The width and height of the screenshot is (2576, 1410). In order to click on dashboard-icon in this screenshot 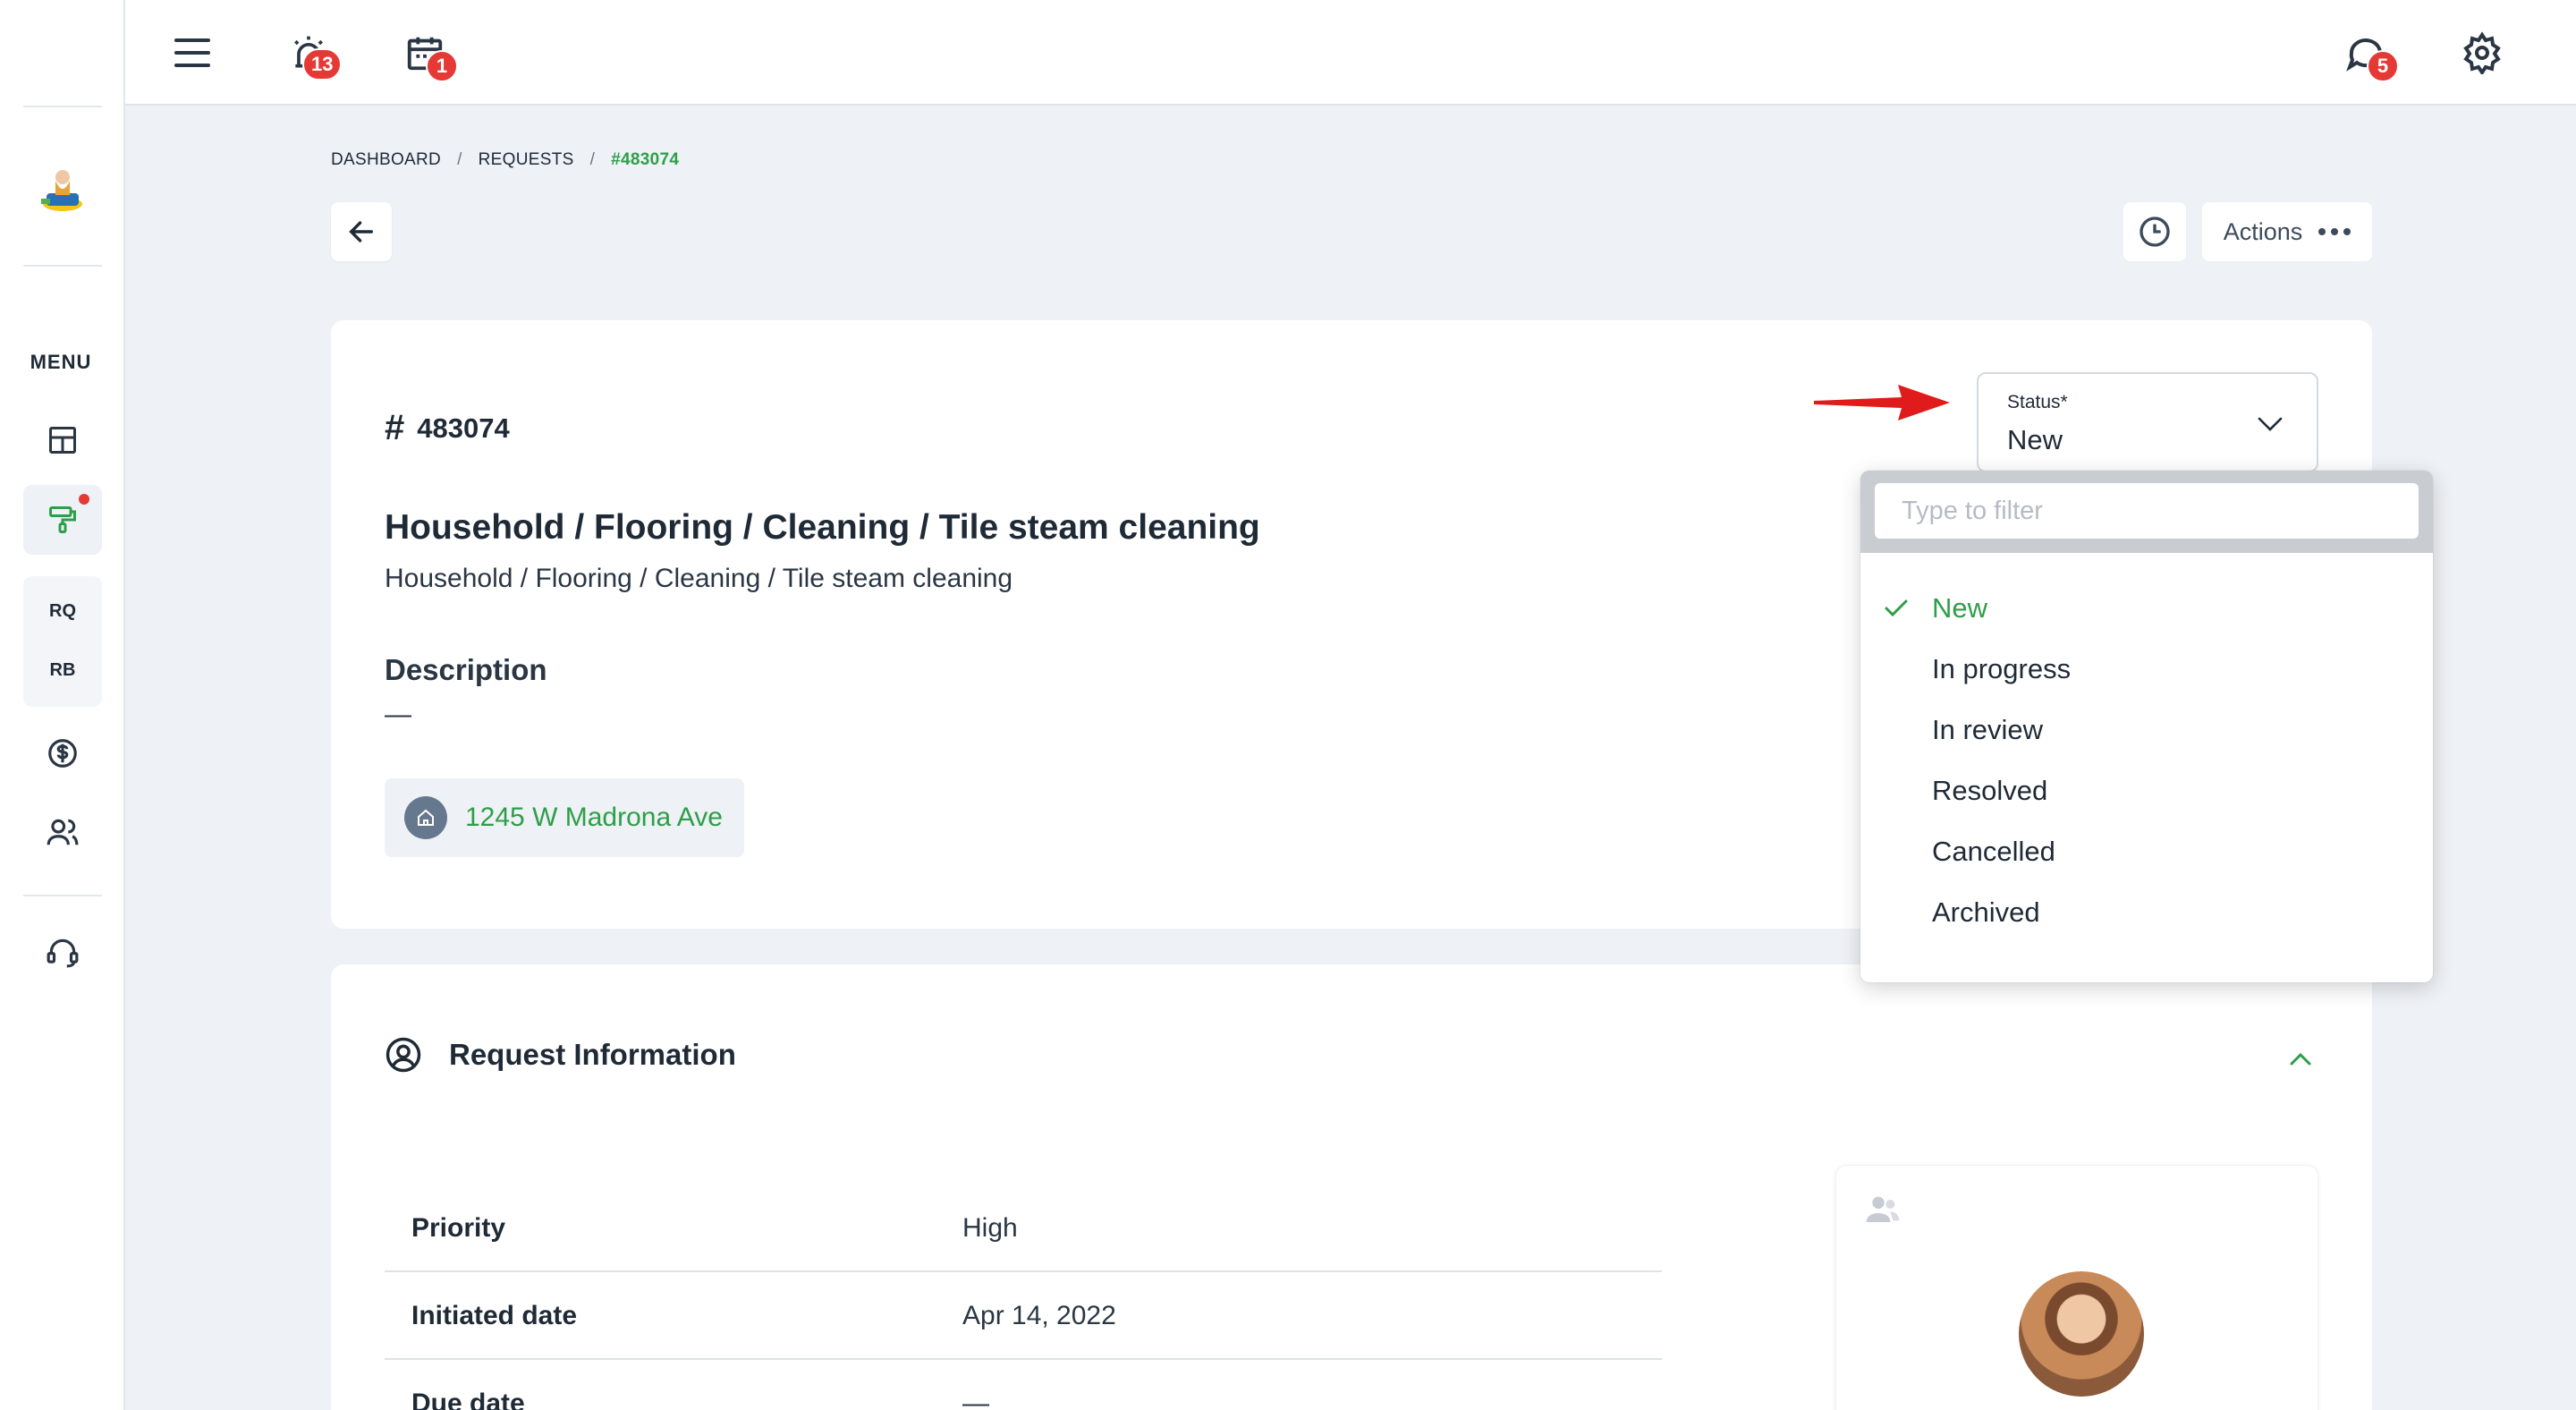, I will do `click(62, 441)`.